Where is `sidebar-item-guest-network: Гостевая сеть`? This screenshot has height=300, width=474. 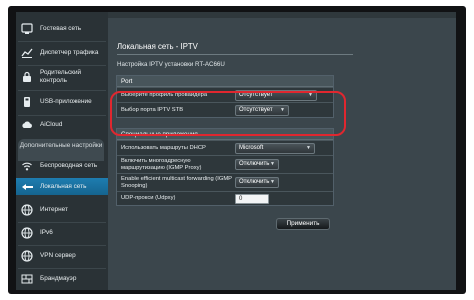
sidebar-item-guest-network: Гостевая сеть is located at coordinates (62, 29).